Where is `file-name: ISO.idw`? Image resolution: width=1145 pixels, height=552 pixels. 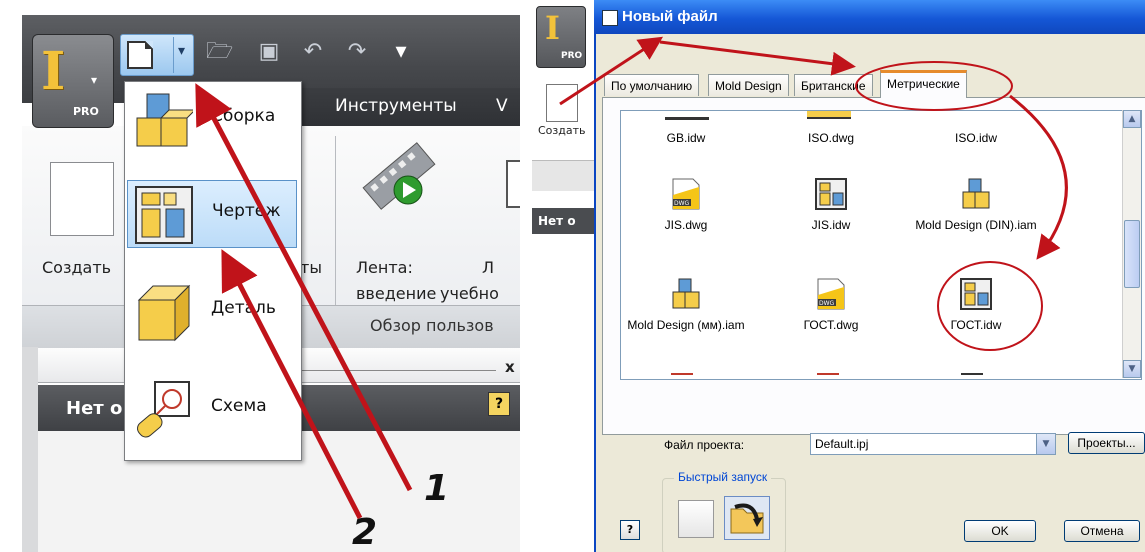 file-name: ISO.idw is located at coordinates (975, 138).